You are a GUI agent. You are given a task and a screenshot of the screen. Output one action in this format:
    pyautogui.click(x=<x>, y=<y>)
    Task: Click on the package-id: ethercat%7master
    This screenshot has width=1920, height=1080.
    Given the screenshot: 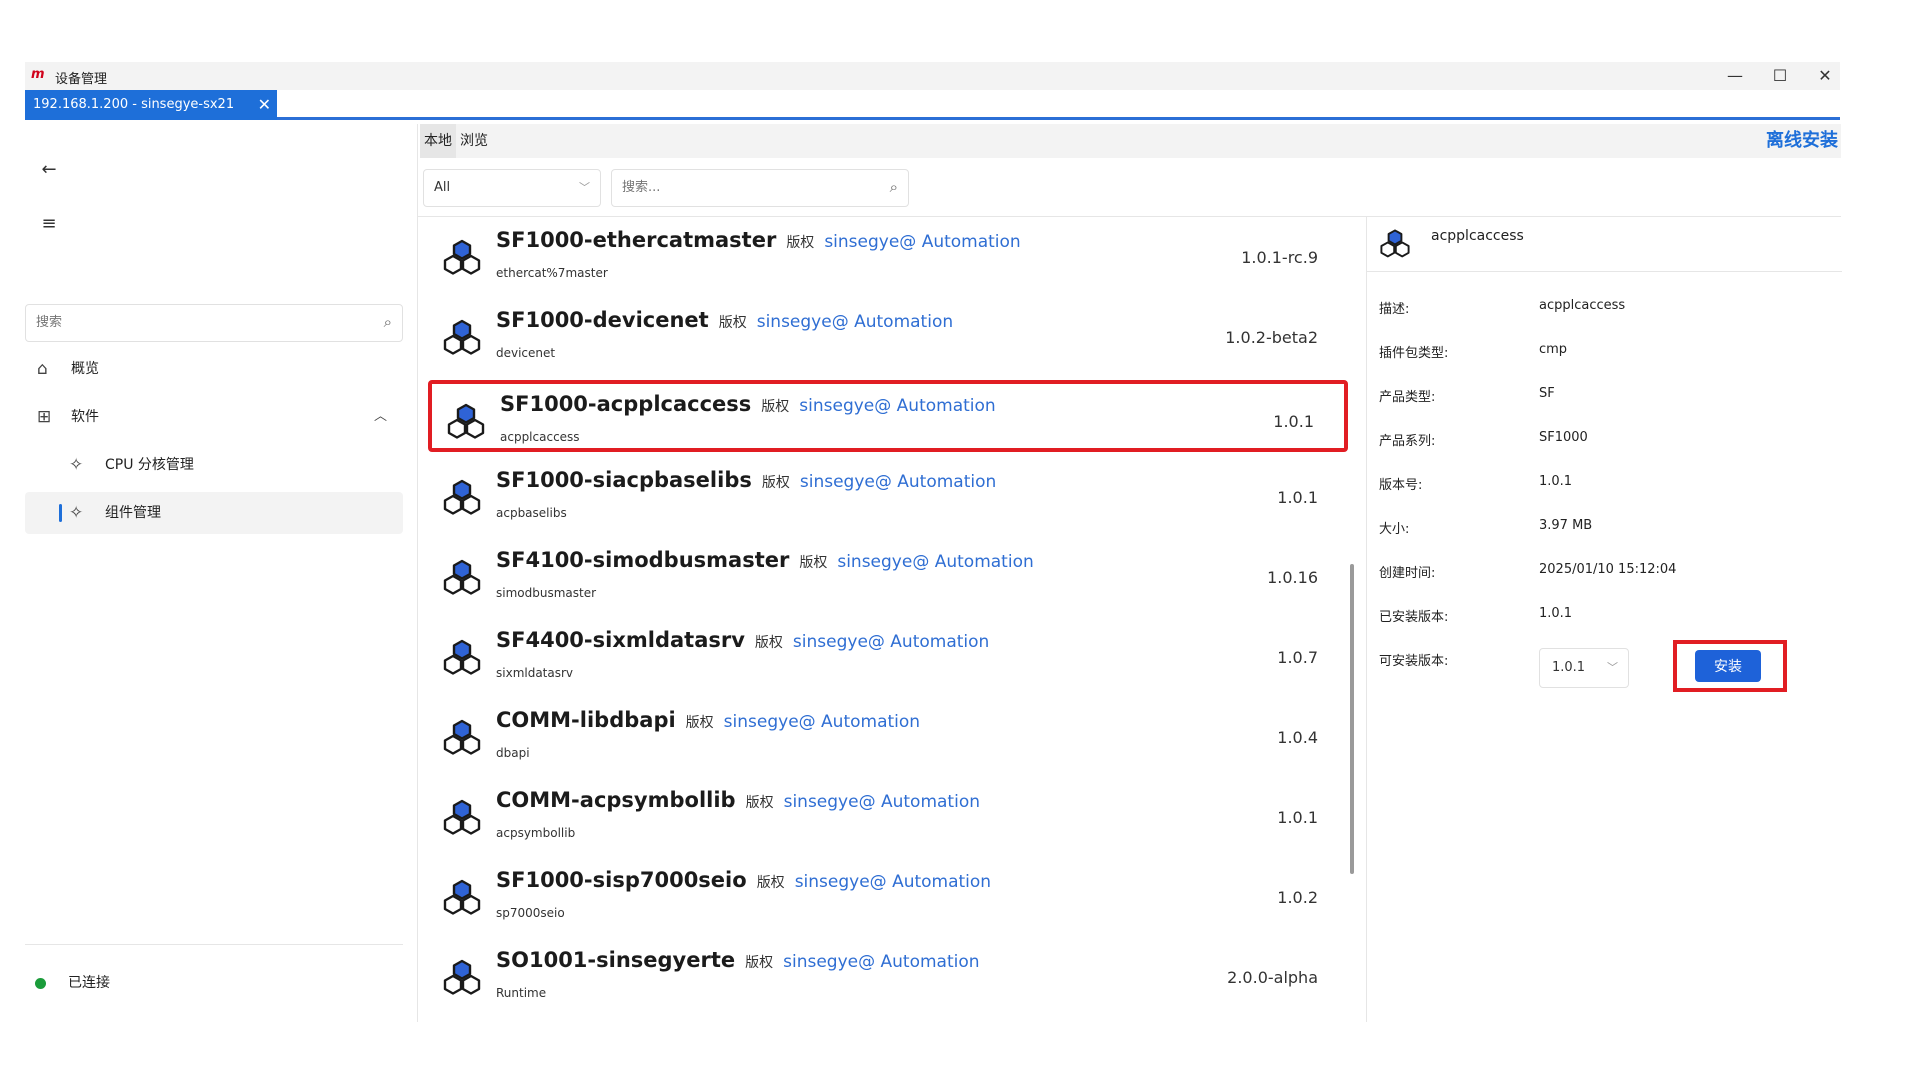 What is the action you would take?
    pyautogui.click(x=552, y=273)
    